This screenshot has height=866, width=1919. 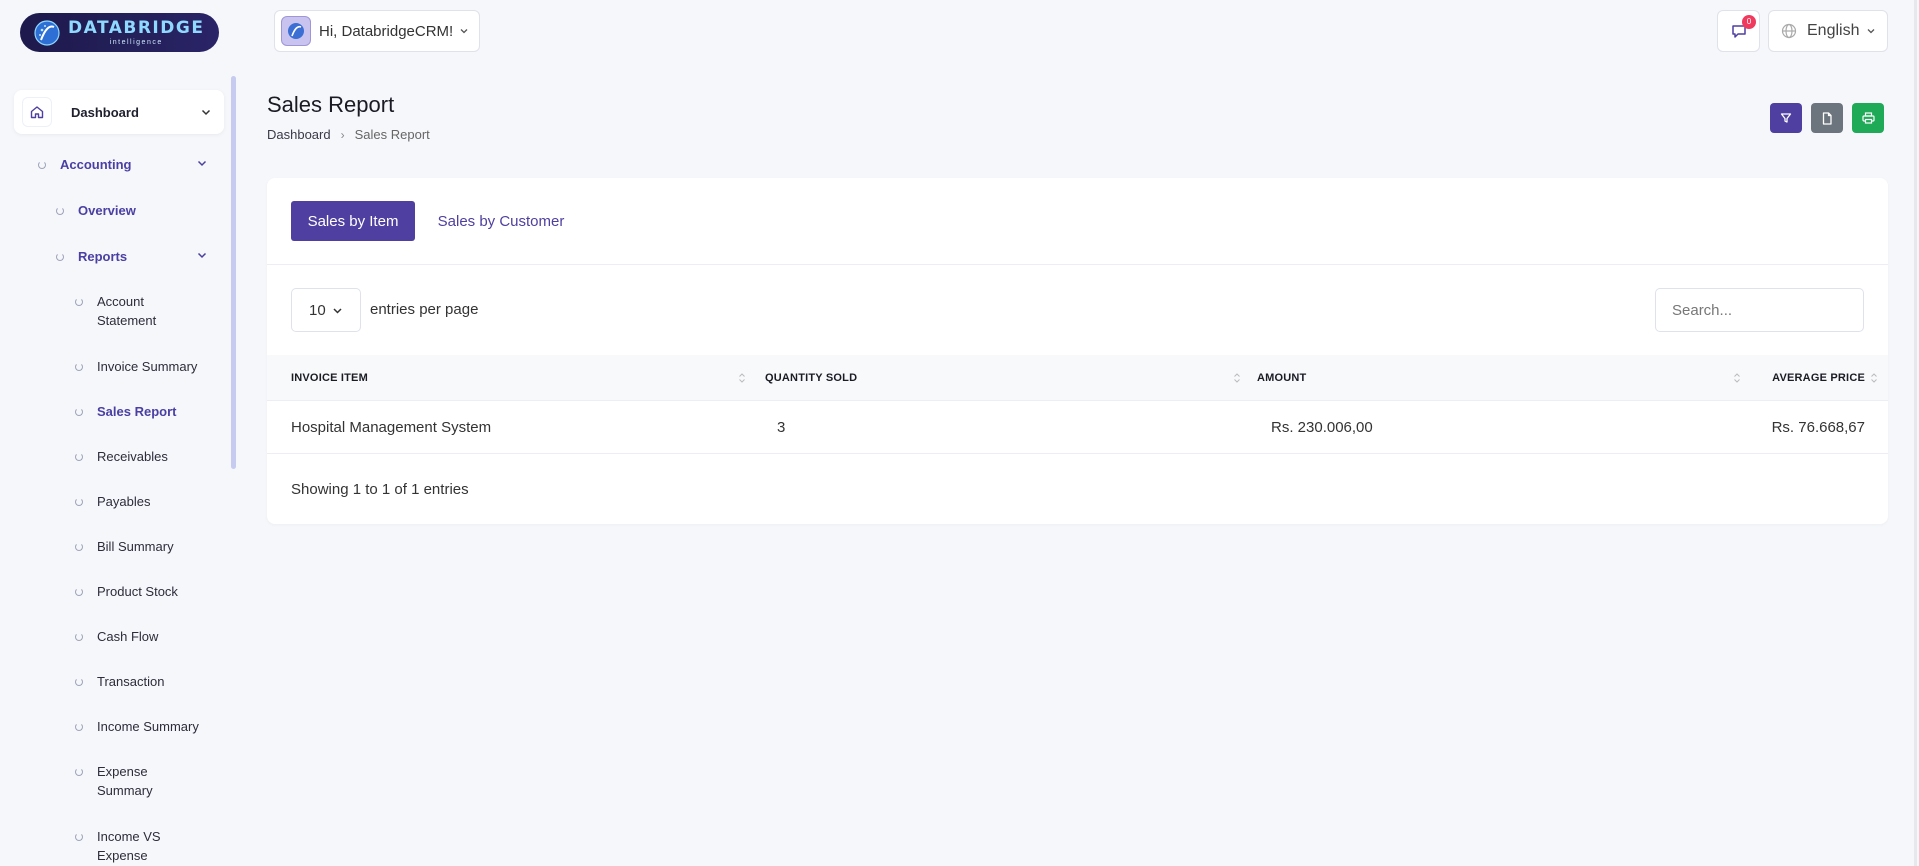 What do you see at coordinates (501, 221) in the screenshot?
I see `tab-sales-by-customer: Sales by Customer` at bounding box center [501, 221].